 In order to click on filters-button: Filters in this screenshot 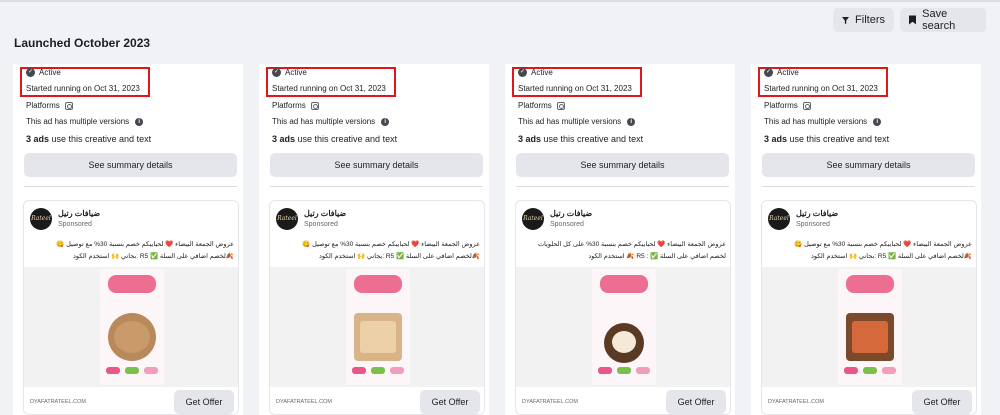, I will do `click(863, 20)`.